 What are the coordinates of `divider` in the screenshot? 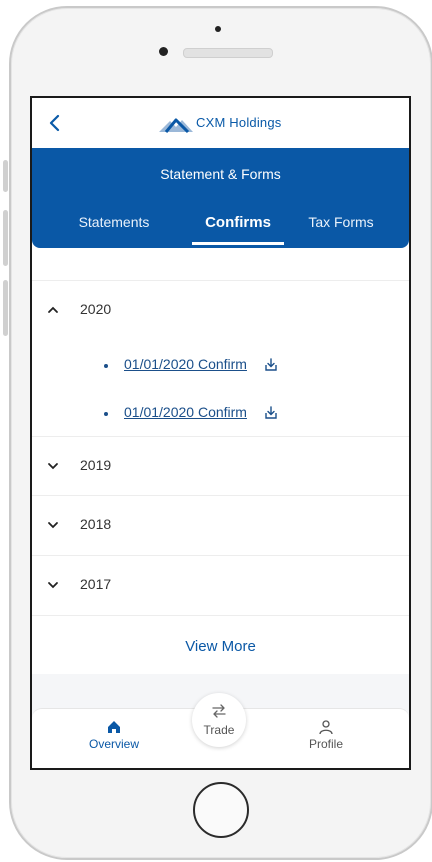 It's located at (220, 615).